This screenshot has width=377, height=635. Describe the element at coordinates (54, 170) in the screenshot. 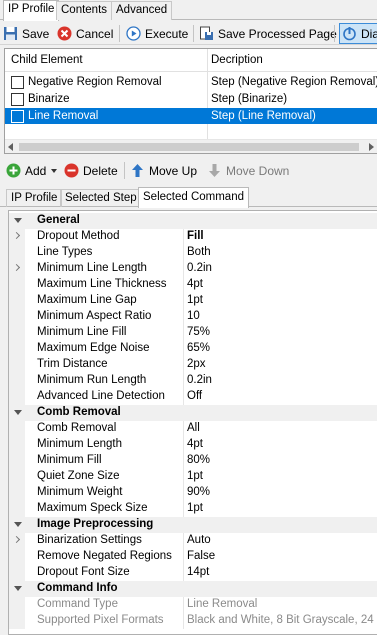

I see `chevron-down-icon` at that location.